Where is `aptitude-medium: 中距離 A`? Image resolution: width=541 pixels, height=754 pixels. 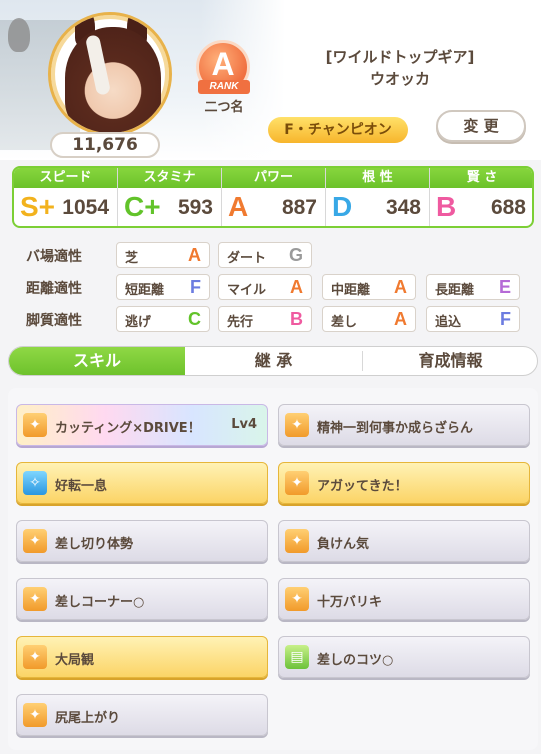 aptitude-medium: 中距離 A is located at coordinates (369, 287).